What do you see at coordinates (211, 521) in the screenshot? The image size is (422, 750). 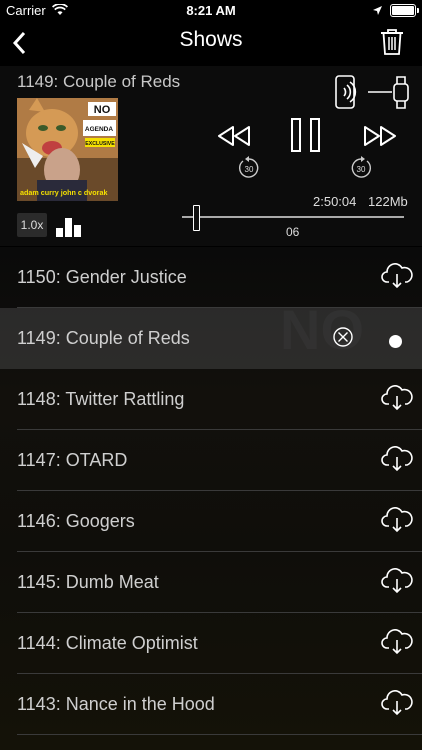 I see `episode-row: 1146: Googers` at bounding box center [211, 521].